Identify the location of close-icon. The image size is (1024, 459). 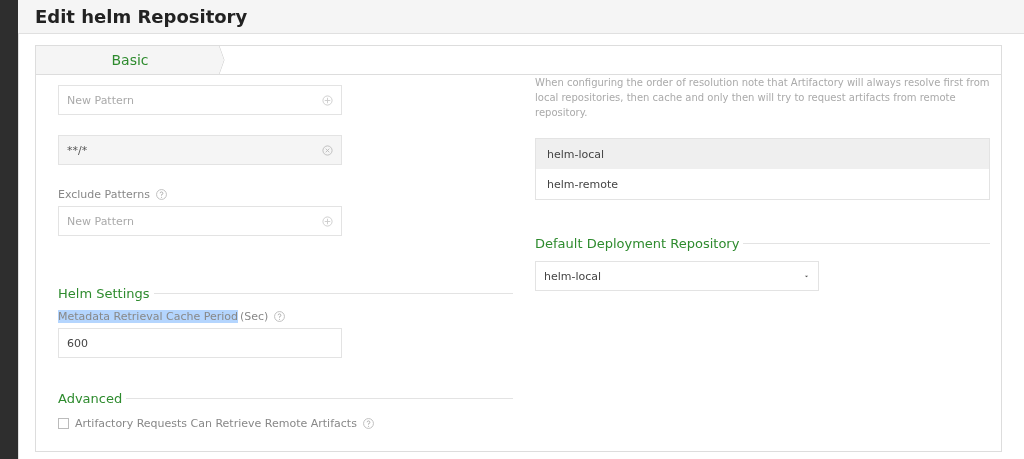
(327, 150).